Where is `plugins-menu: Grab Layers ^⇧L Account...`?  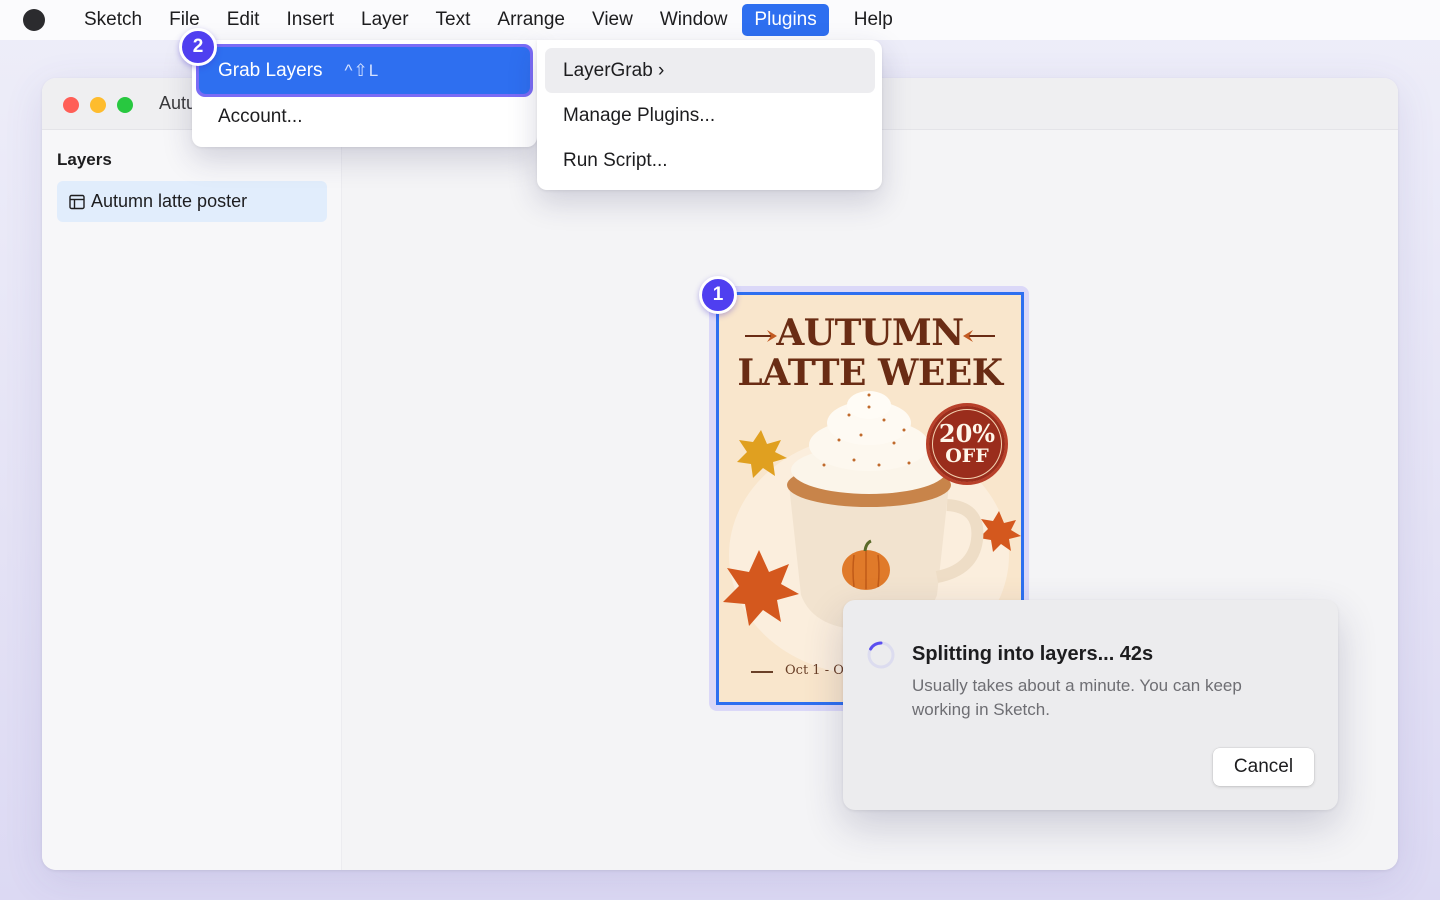
plugins-menu: Grab Layers ^⇧L Account... is located at coordinates (364, 93).